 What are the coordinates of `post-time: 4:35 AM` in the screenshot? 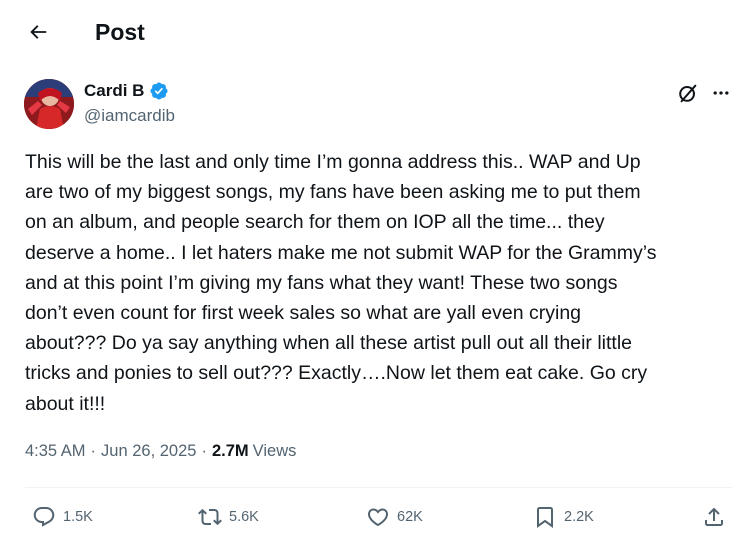 It's located at (55, 451).